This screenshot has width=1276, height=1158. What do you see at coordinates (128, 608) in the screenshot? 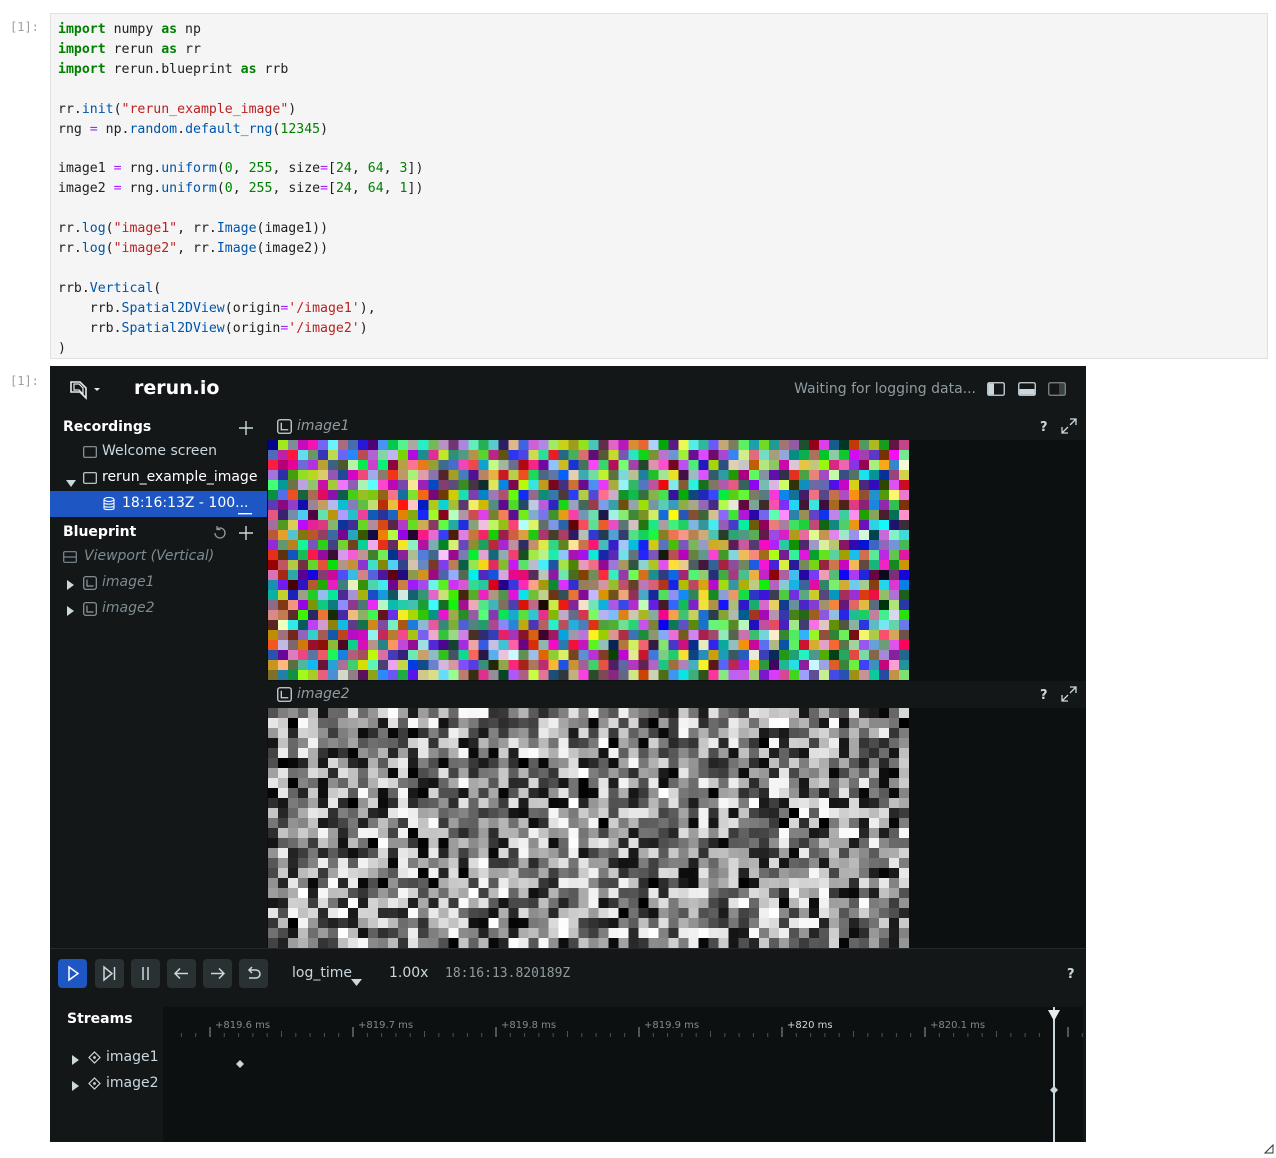
I see `blueprint-view-label: image2` at bounding box center [128, 608].